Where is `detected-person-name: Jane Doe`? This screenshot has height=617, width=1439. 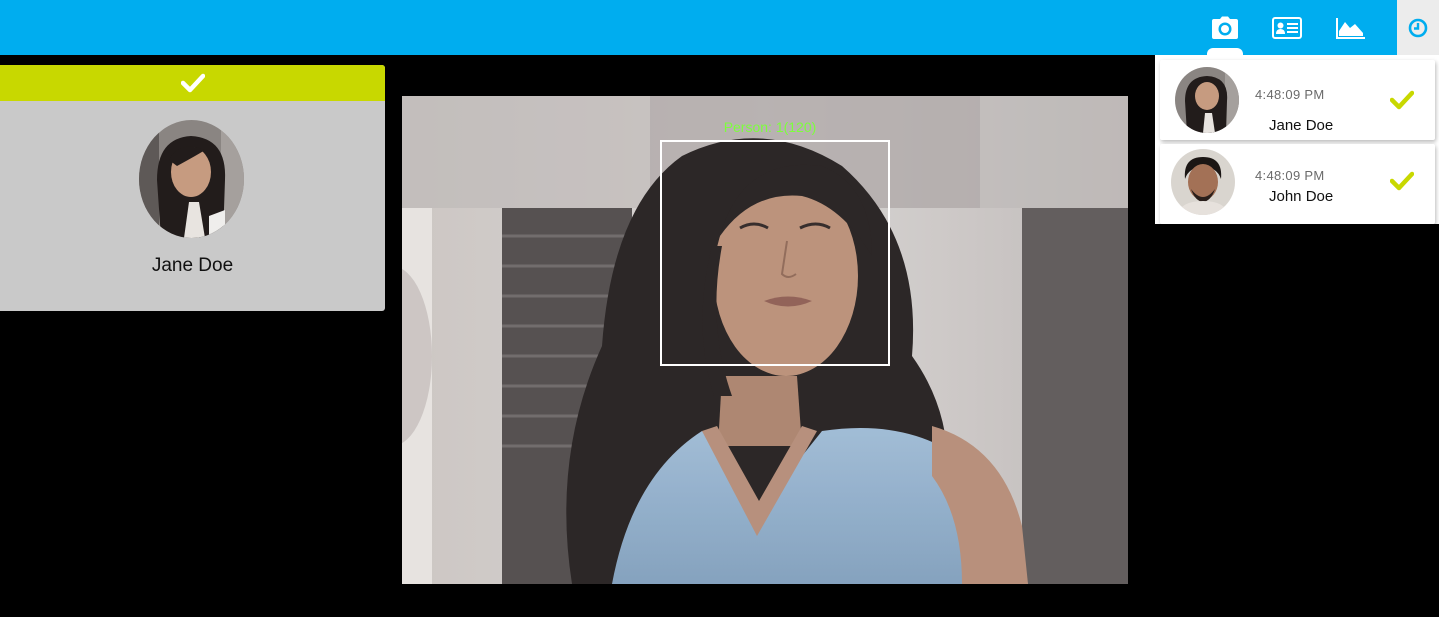 detected-person-name: Jane Doe is located at coordinates (1301, 125).